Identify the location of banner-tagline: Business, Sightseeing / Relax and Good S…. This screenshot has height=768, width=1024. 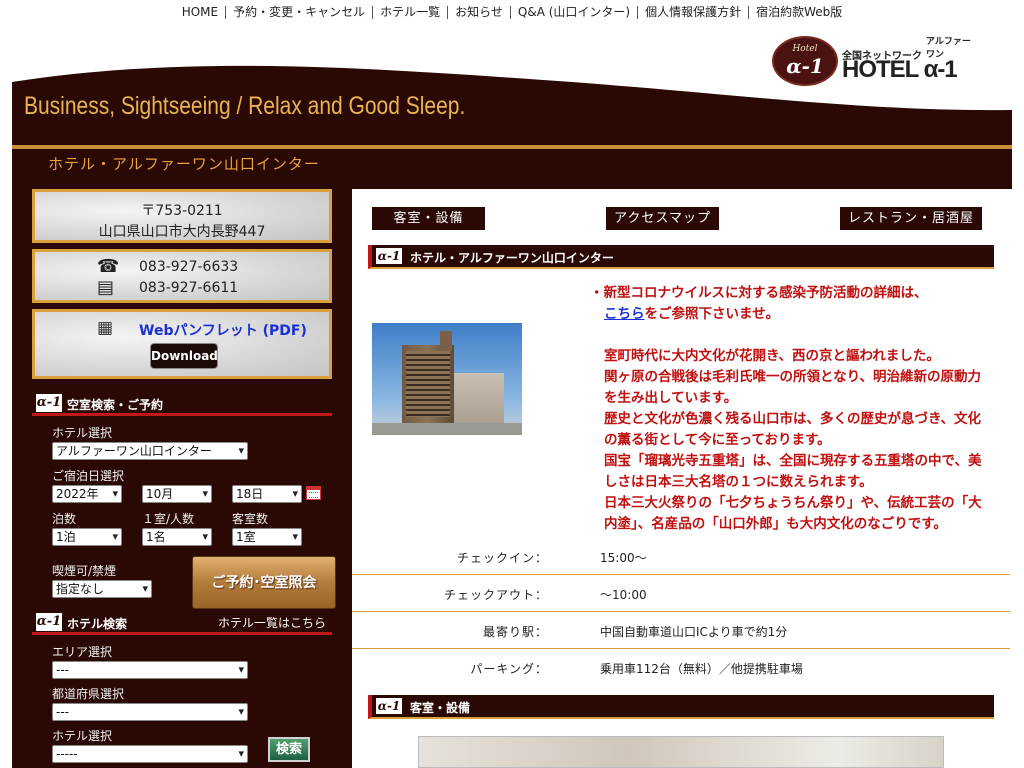
(245, 106).